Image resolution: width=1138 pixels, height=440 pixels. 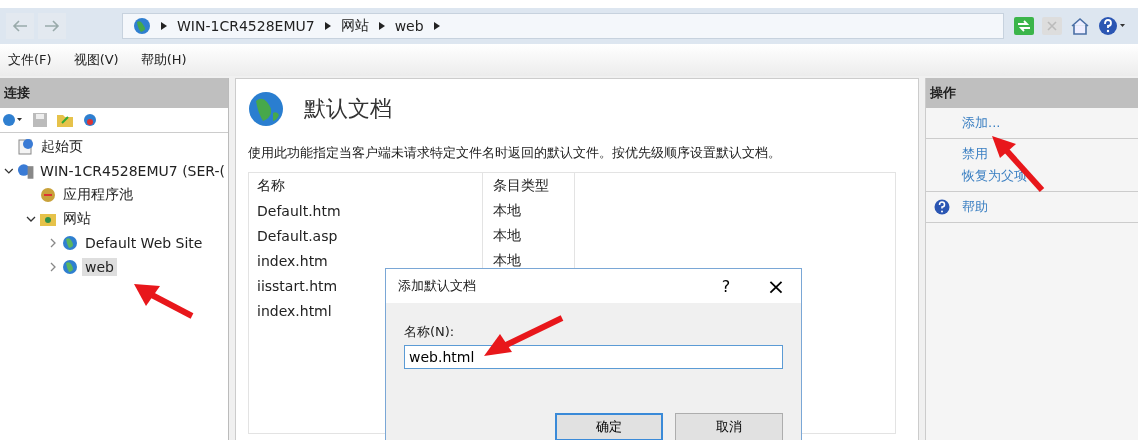 I want to click on tree-item: WIN-1CR4528EMU7 (SER-(, so click(x=132, y=171).